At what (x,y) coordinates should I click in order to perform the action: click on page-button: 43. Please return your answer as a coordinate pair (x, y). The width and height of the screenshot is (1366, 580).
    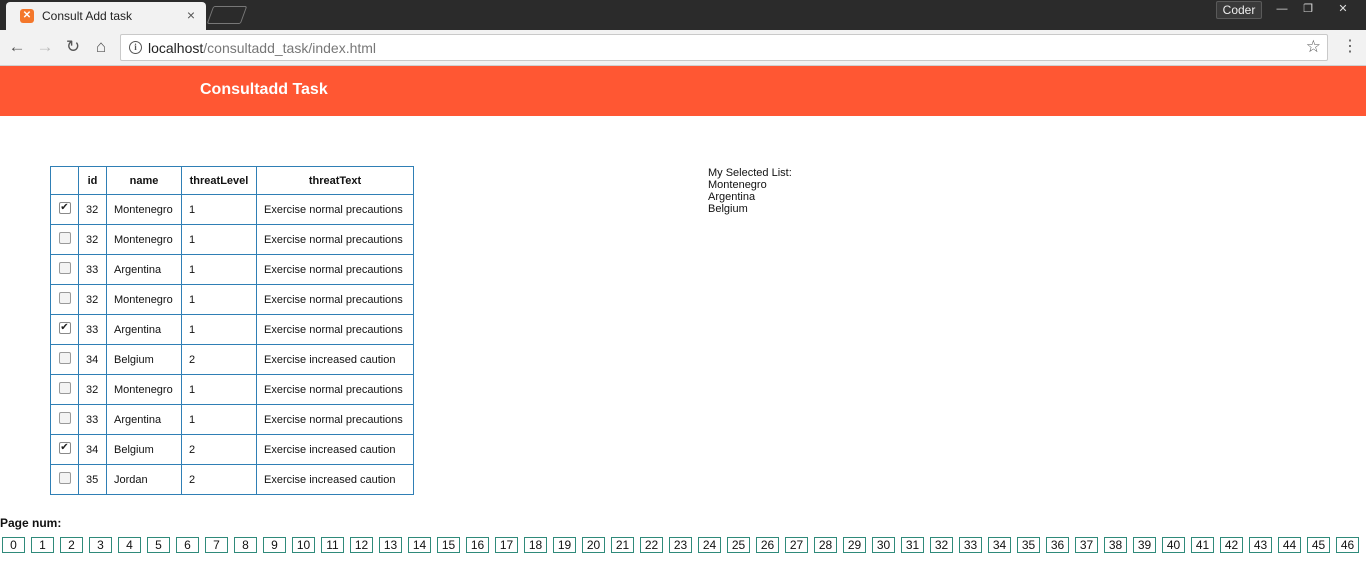
    Looking at the image, I should click on (1260, 545).